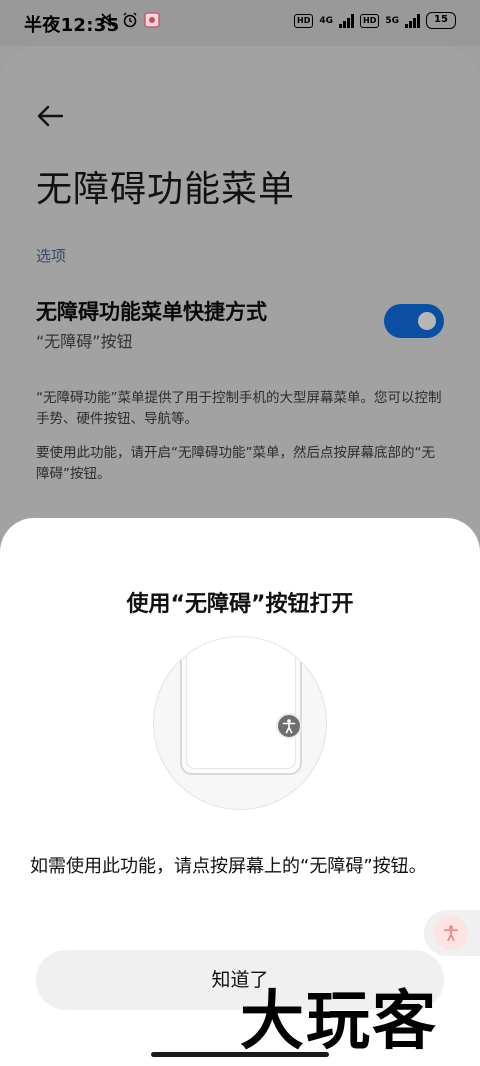 The width and height of the screenshot is (480, 1066). I want to click on status-left-icons, so click(130, 20).